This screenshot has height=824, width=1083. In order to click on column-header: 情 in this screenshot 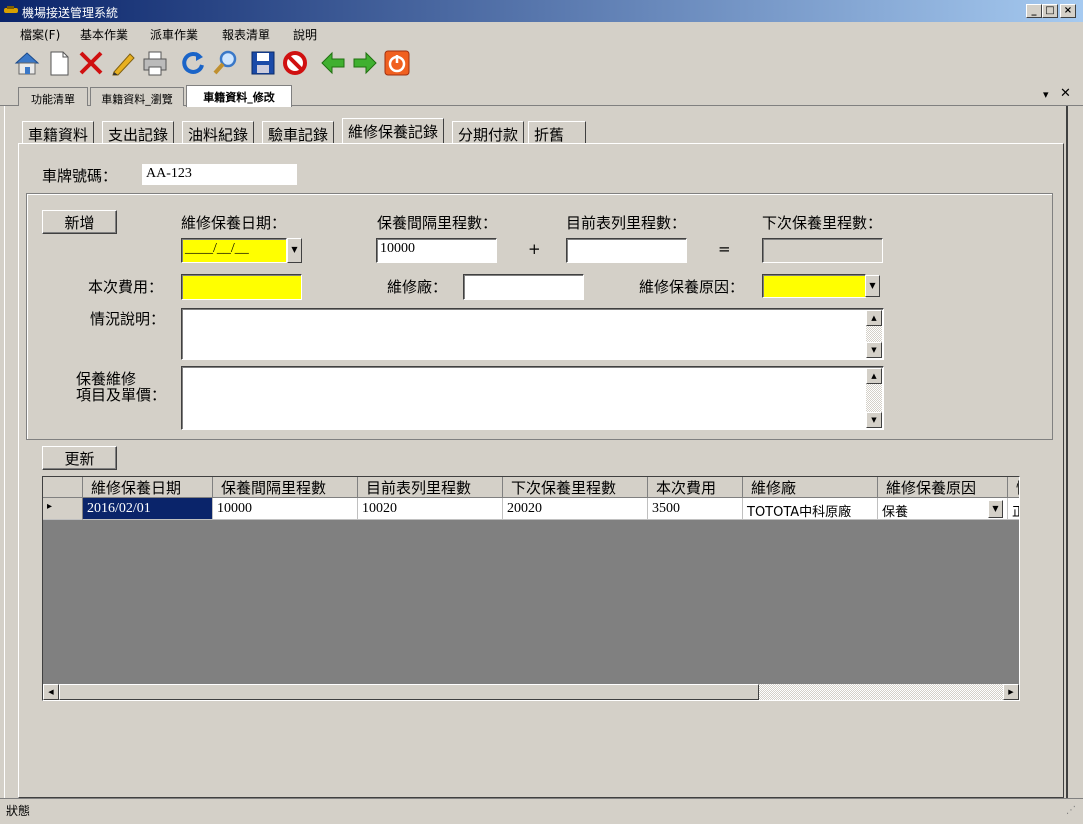, I will do `click(1013, 487)`.